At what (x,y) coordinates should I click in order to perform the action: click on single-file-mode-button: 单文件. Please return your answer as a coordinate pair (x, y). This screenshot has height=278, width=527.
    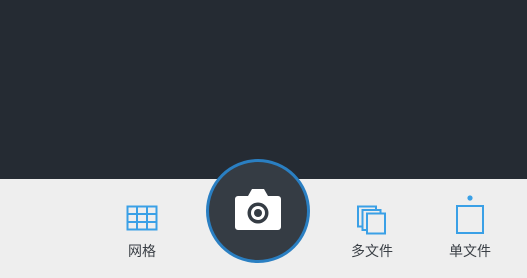
    Looking at the image, I should click on (470, 228).